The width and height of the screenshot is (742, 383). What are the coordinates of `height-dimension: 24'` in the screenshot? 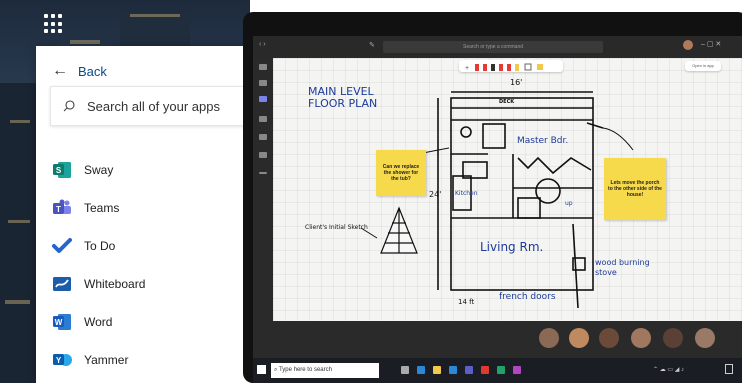 It's located at (435, 194).